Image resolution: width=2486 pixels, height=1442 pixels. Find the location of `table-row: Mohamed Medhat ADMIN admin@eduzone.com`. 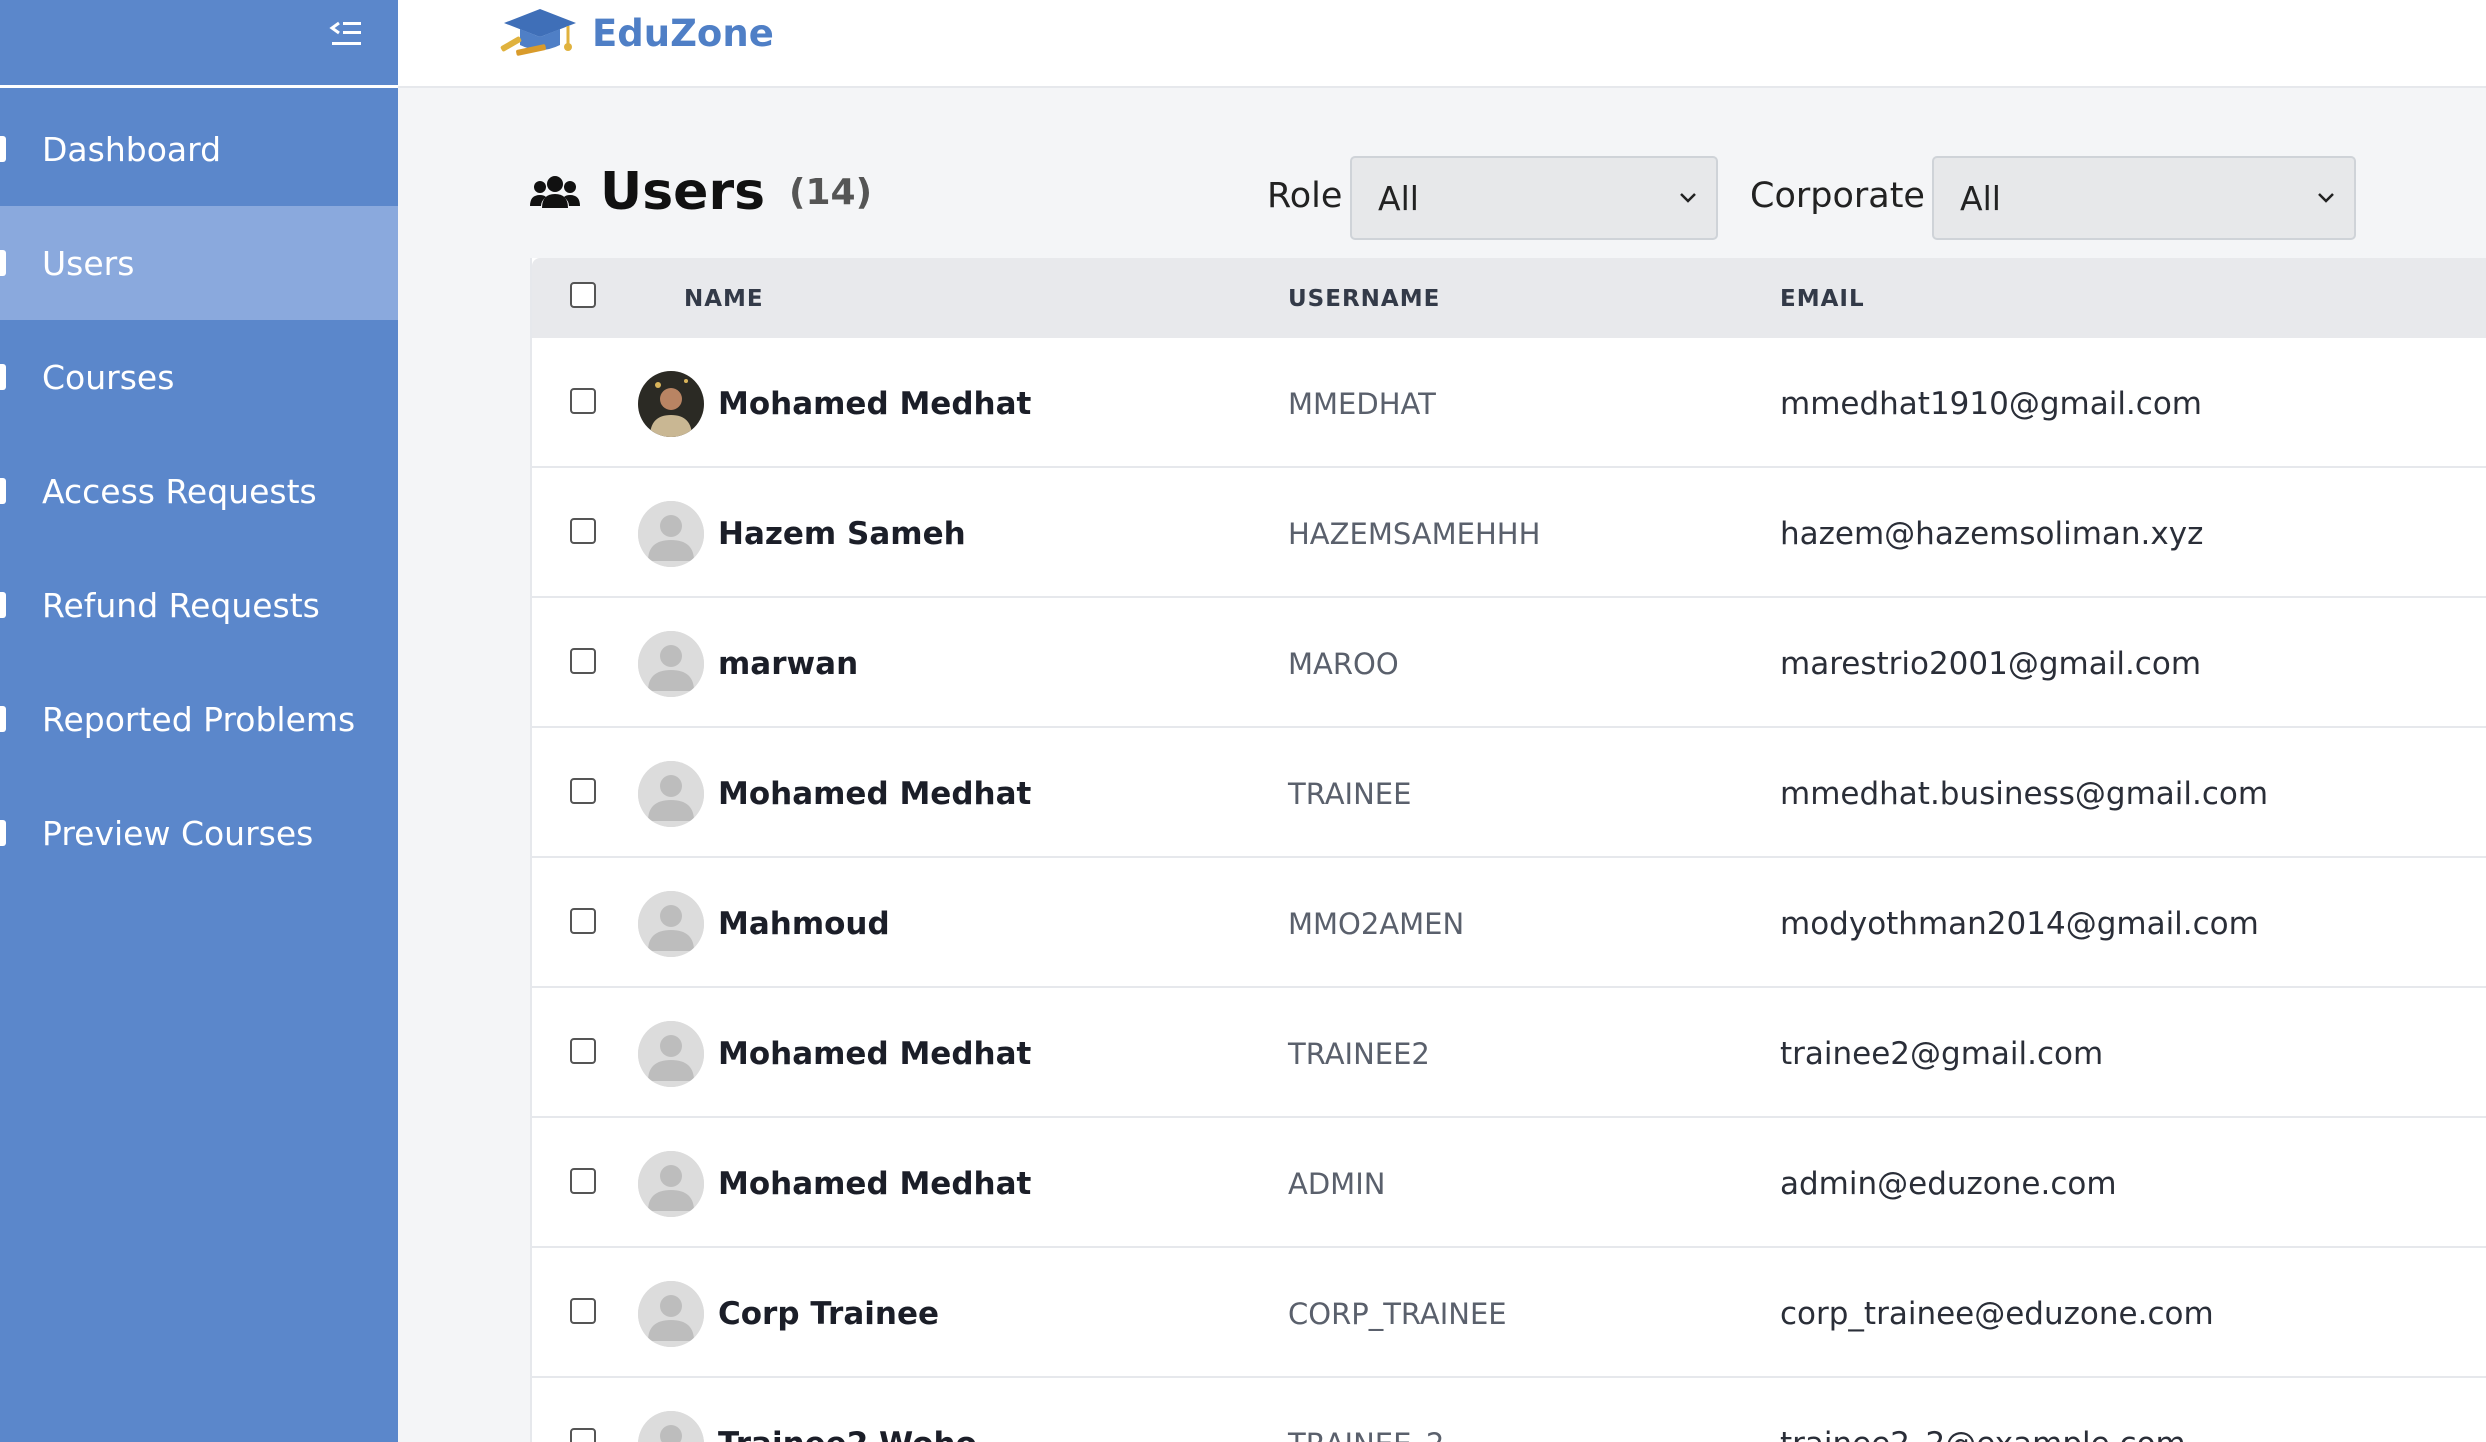

table-row: Mohamed Medhat ADMIN admin@eduzone.com is located at coordinates (1509, 1183).